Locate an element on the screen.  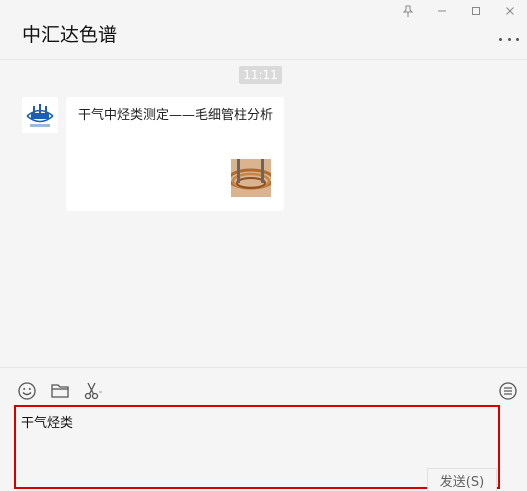
company-logo-icon is located at coordinates (40, 115).